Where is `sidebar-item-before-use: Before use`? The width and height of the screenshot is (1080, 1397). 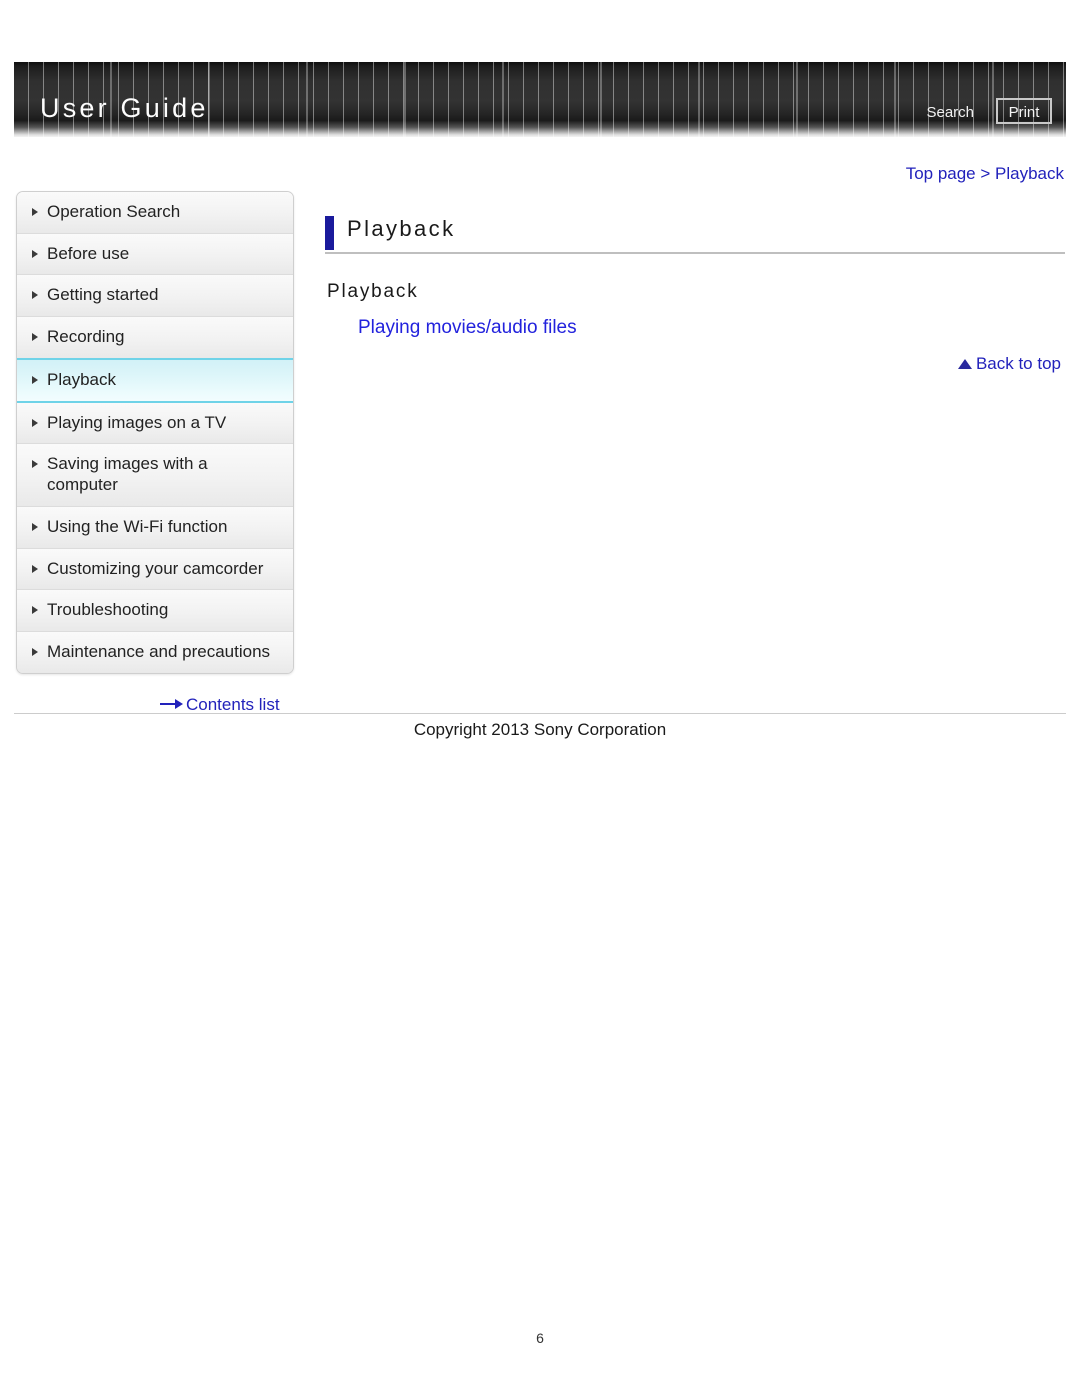
sidebar-item-before-use: Before use is located at coordinates (155, 254).